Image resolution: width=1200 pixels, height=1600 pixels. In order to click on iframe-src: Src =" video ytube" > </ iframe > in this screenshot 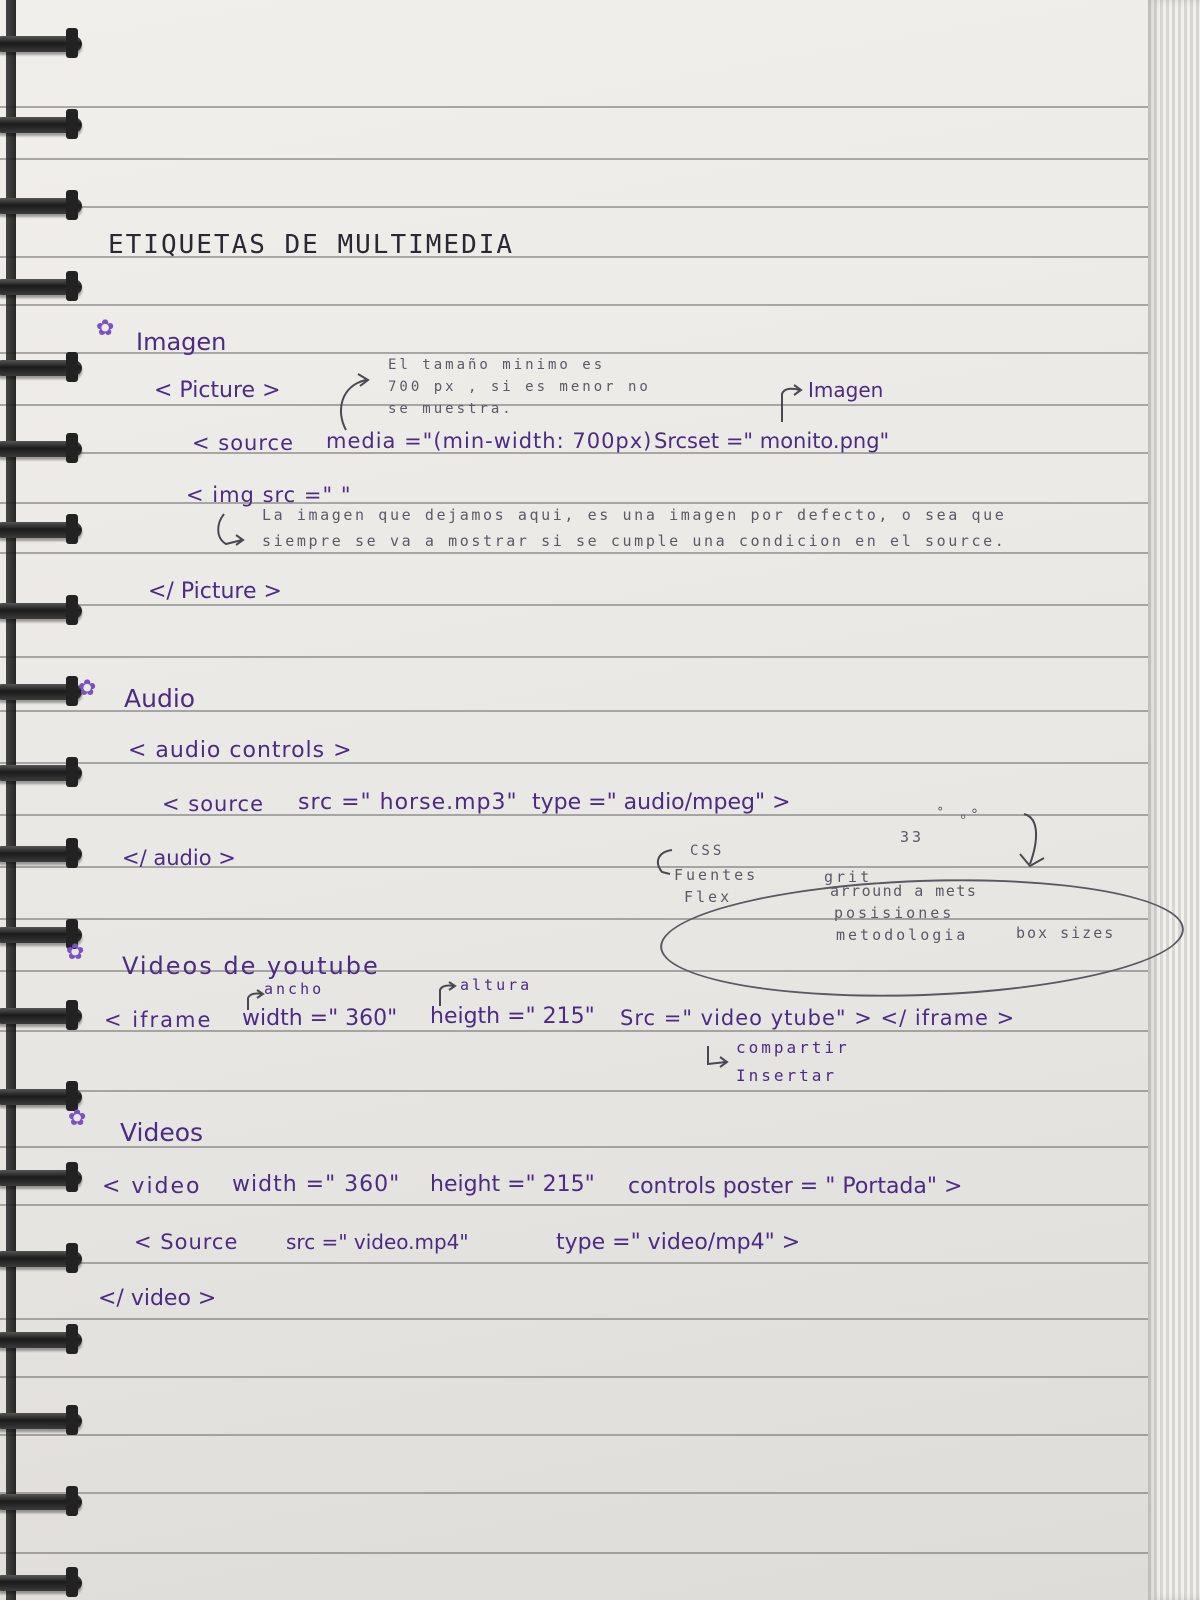, I will do `click(818, 1018)`.